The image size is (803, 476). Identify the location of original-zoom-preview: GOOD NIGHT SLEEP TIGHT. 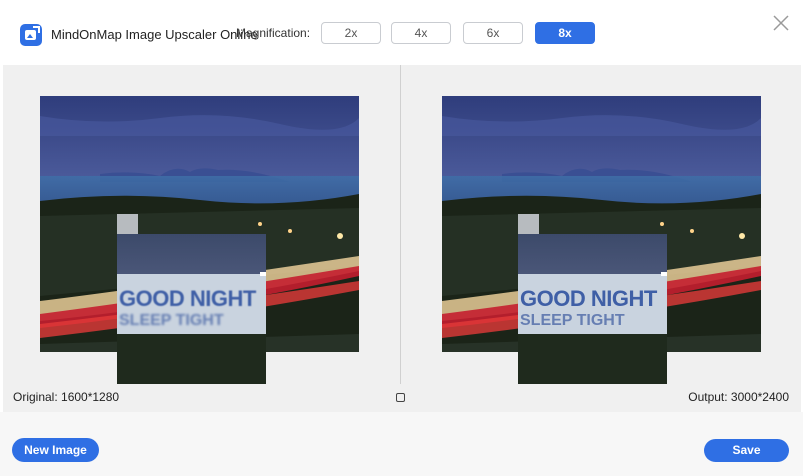
(191, 309).